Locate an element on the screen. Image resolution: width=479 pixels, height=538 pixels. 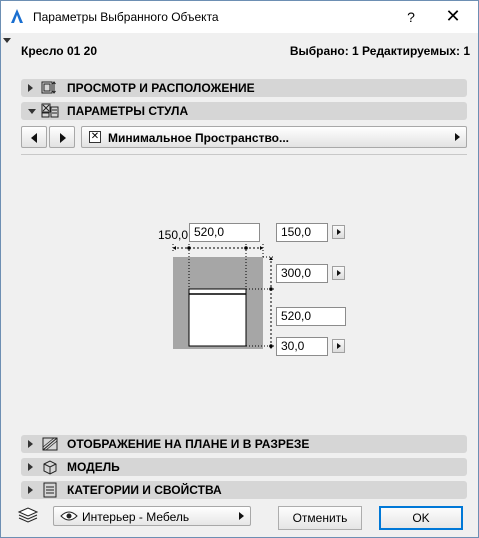
cube-icon is located at coordinates (50, 467).